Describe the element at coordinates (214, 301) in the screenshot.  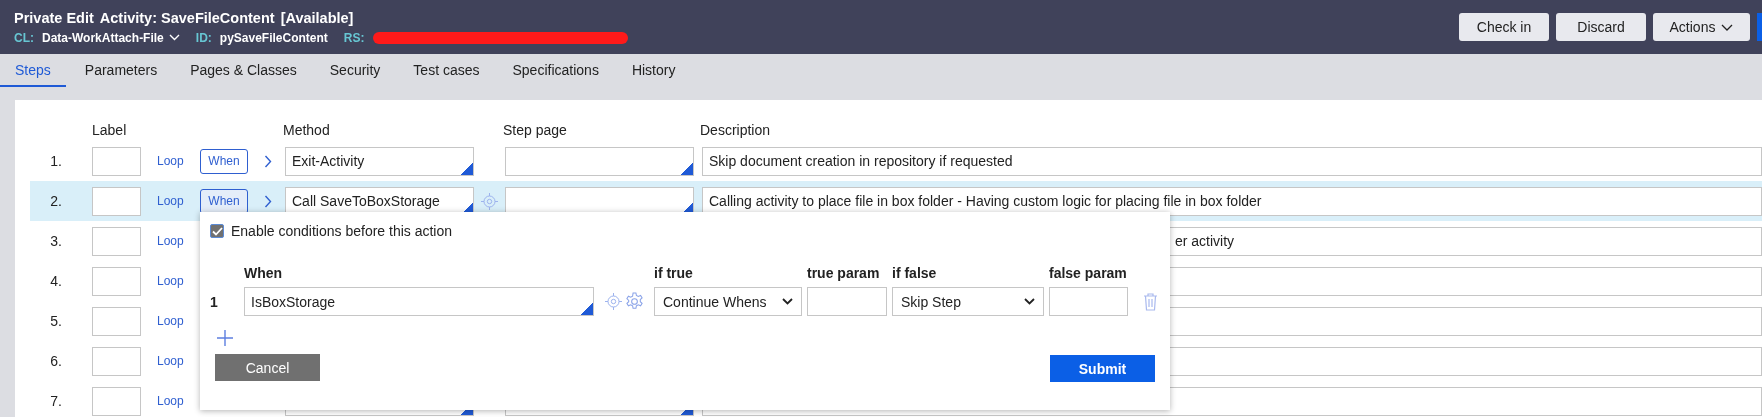
I see `condition-number: 1` at that location.